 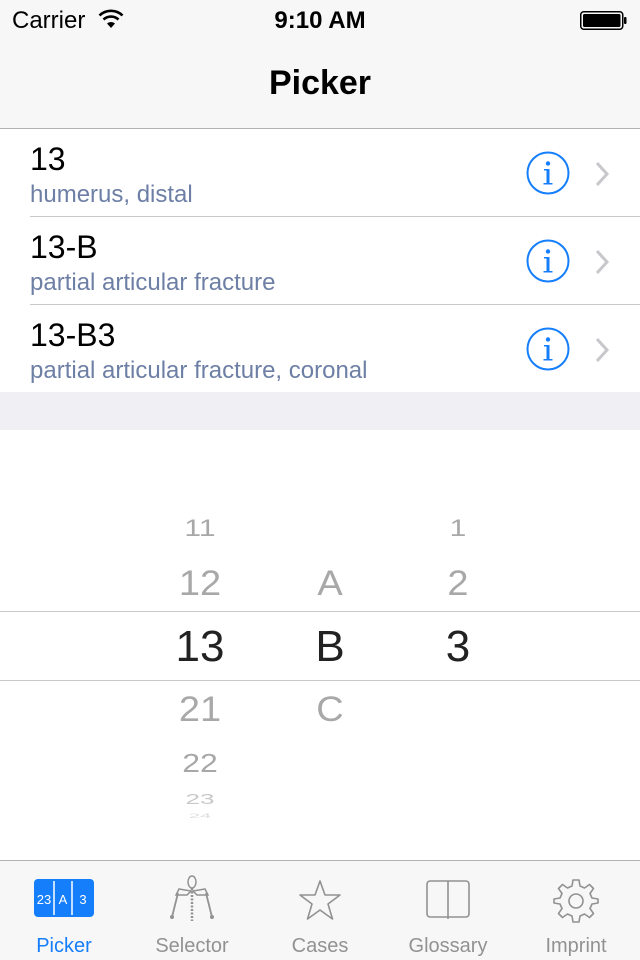 What do you see at coordinates (330, 585) in the screenshot?
I see `picker-item: A` at bounding box center [330, 585].